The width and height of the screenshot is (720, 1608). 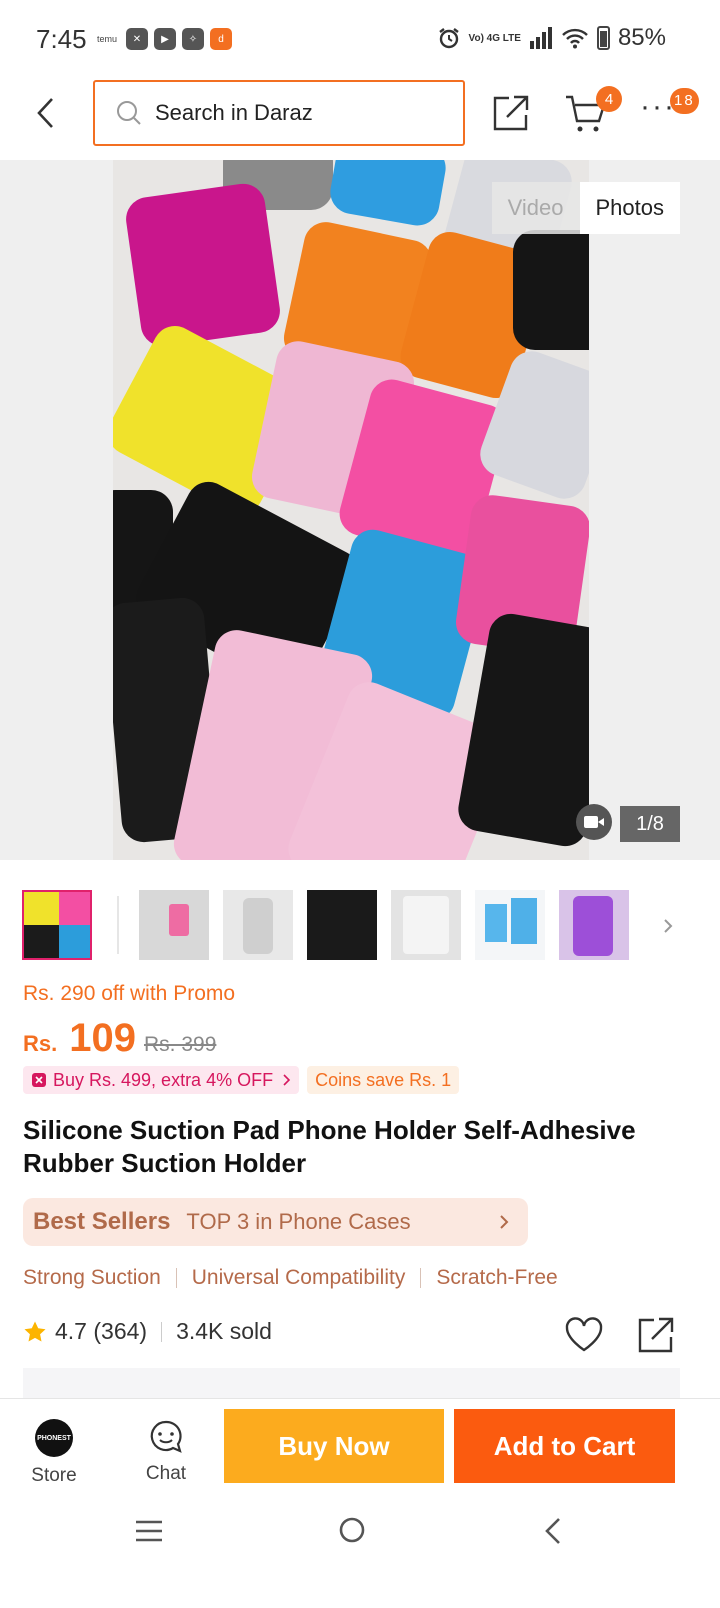 What do you see at coordinates (40, 1043) in the screenshot?
I see `price-currency: Rs.` at bounding box center [40, 1043].